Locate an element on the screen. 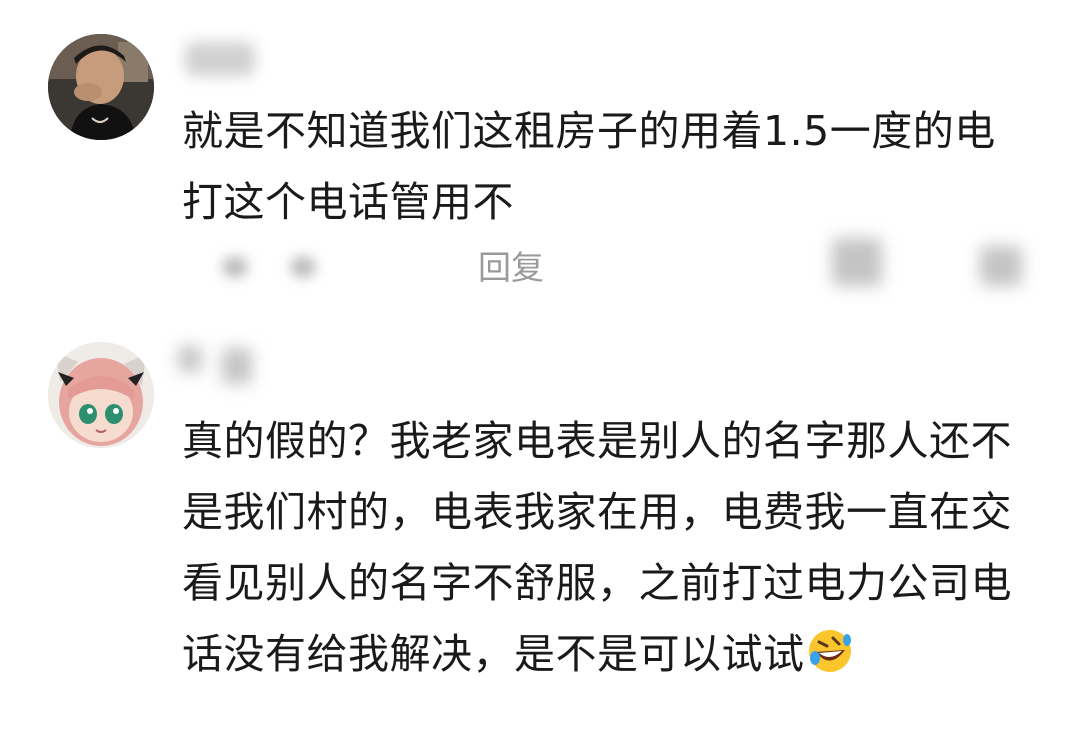 The height and width of the screenshot is (749, 1080). dislike-icon-blurred is located at coordinates (1001, 266).